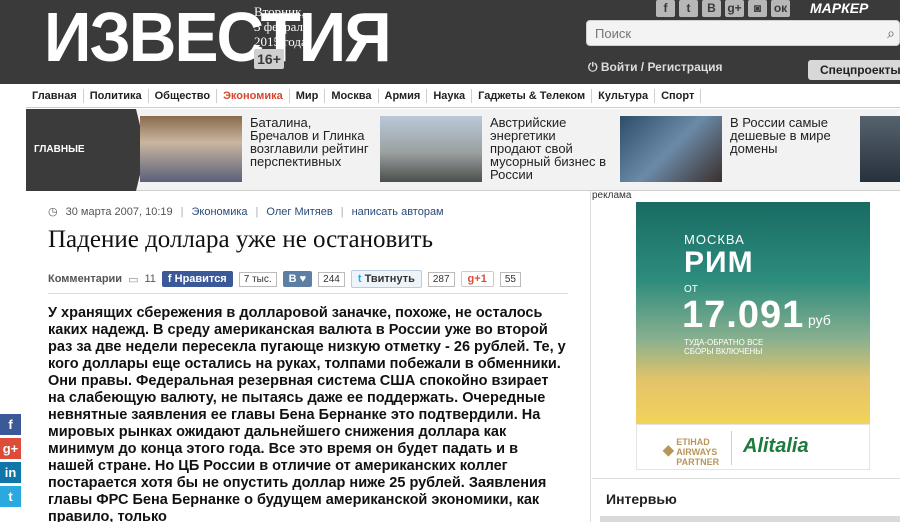  What do you see at coordinates (308, 95) in the screenshot?
I see `nav-item: Мир` at bounding box center [308, 95].